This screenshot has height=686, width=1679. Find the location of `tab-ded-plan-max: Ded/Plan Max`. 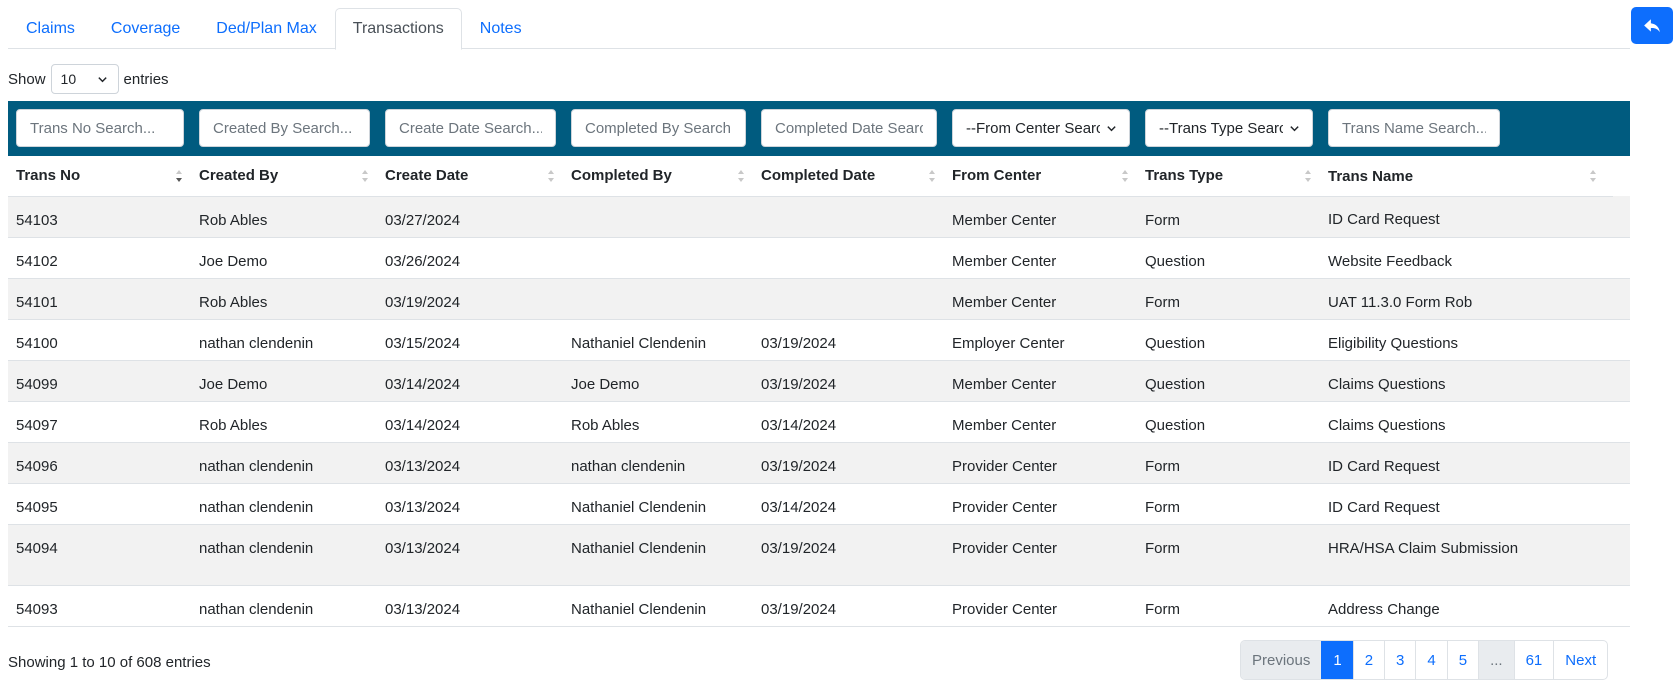

tab-ded-plan-max: Ded/Plan Max is located at coordinates (266, 28).